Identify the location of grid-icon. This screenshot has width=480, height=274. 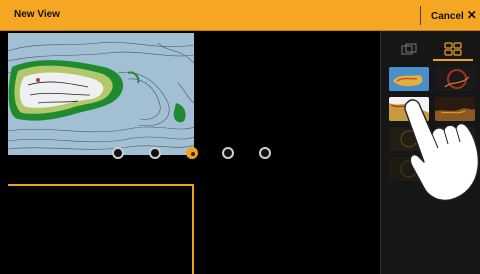
(453, 49).